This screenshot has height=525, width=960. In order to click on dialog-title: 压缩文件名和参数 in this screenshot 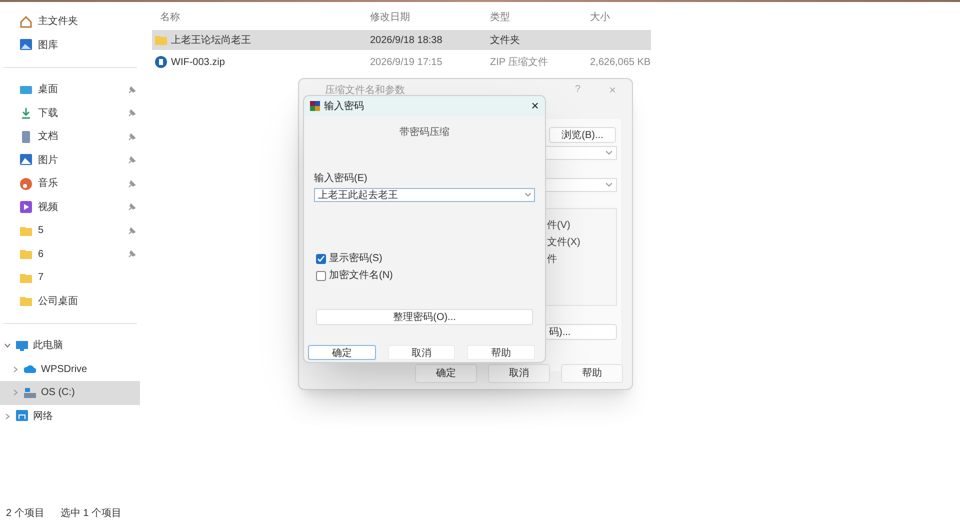, I will do `click(365, 91)`.